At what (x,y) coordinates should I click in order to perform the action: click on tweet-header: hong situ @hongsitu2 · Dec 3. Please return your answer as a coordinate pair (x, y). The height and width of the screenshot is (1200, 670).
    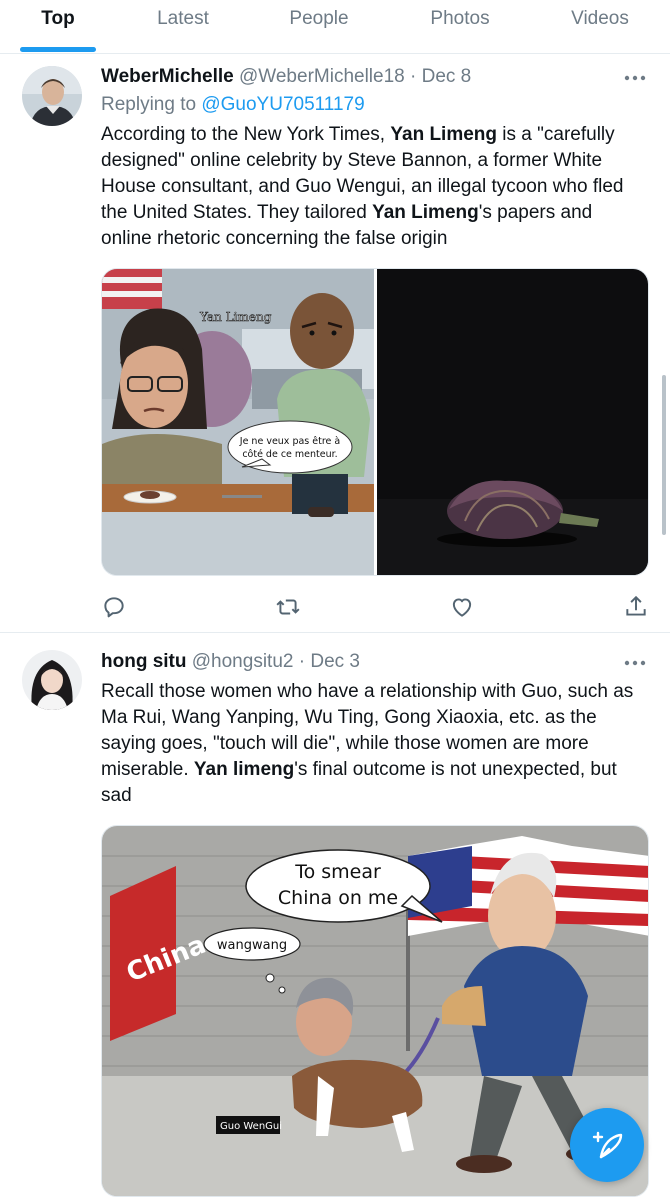
    Looking at the image, I should click on (230, 662).